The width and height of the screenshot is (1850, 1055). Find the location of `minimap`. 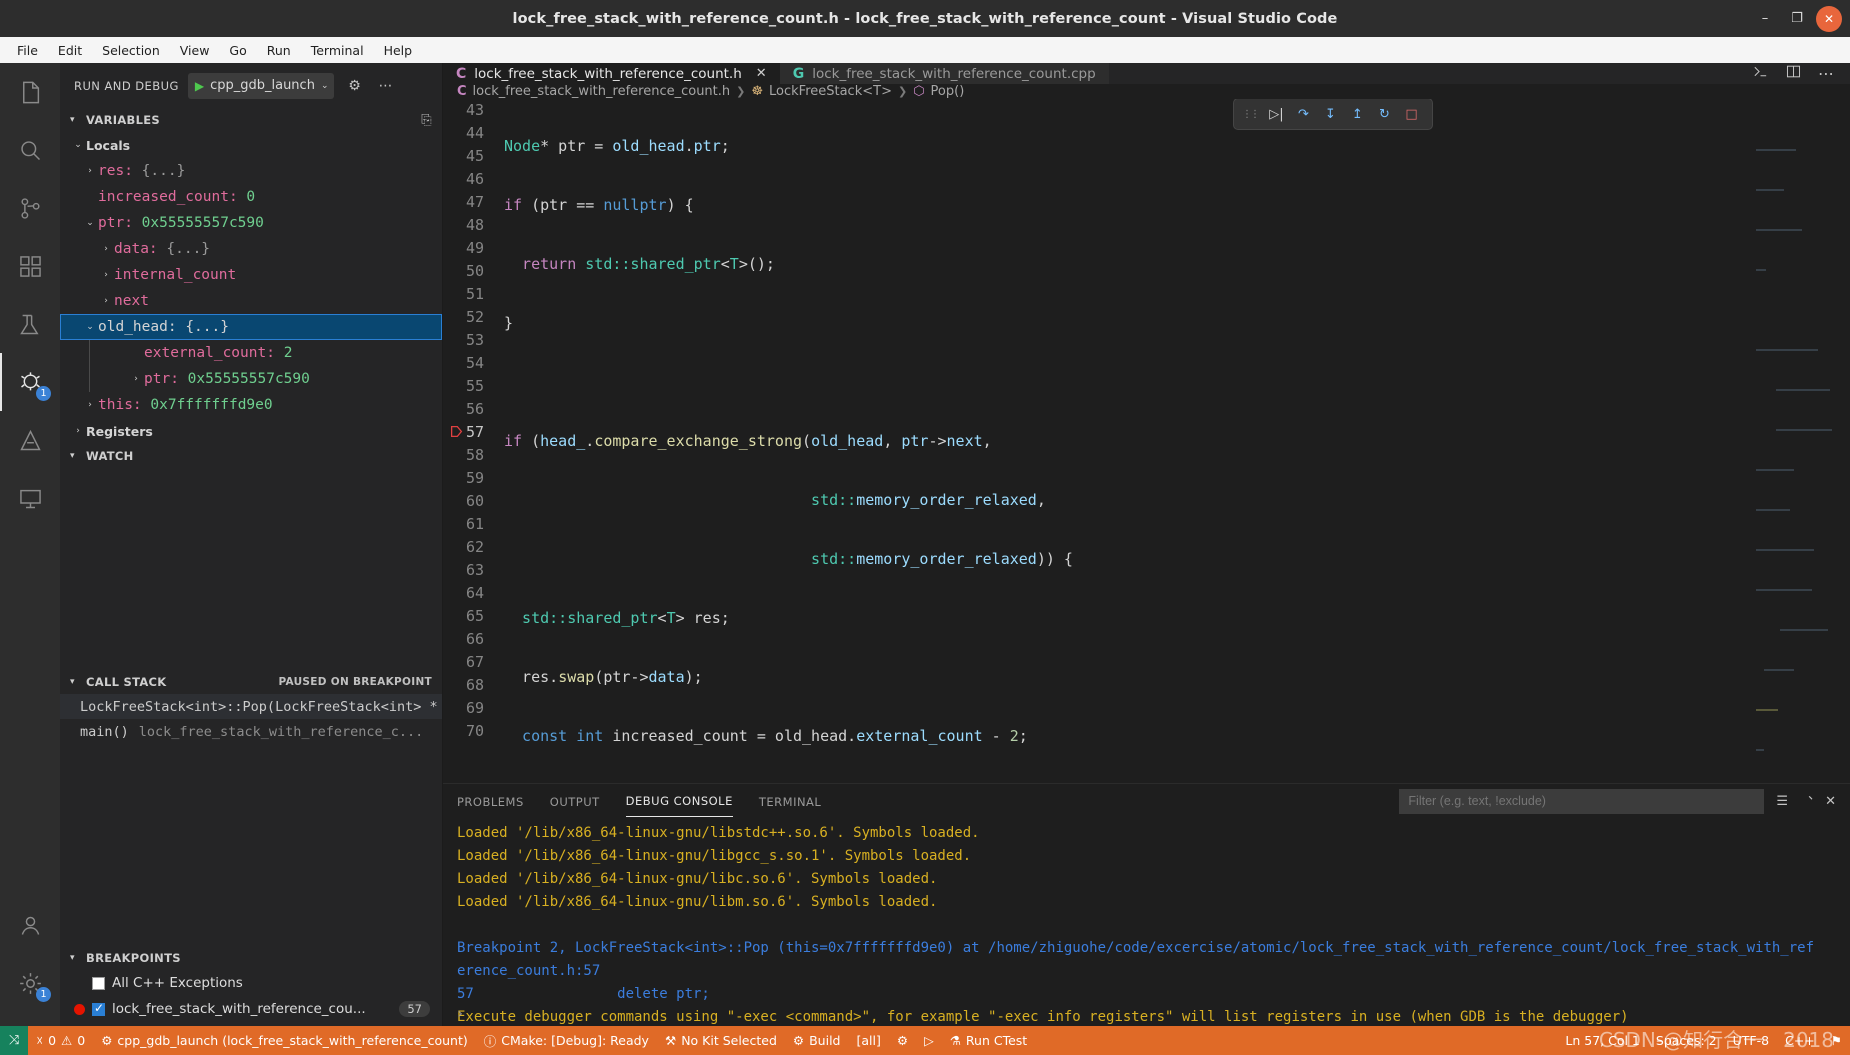

minimap is located at coordinates (1800, 441).